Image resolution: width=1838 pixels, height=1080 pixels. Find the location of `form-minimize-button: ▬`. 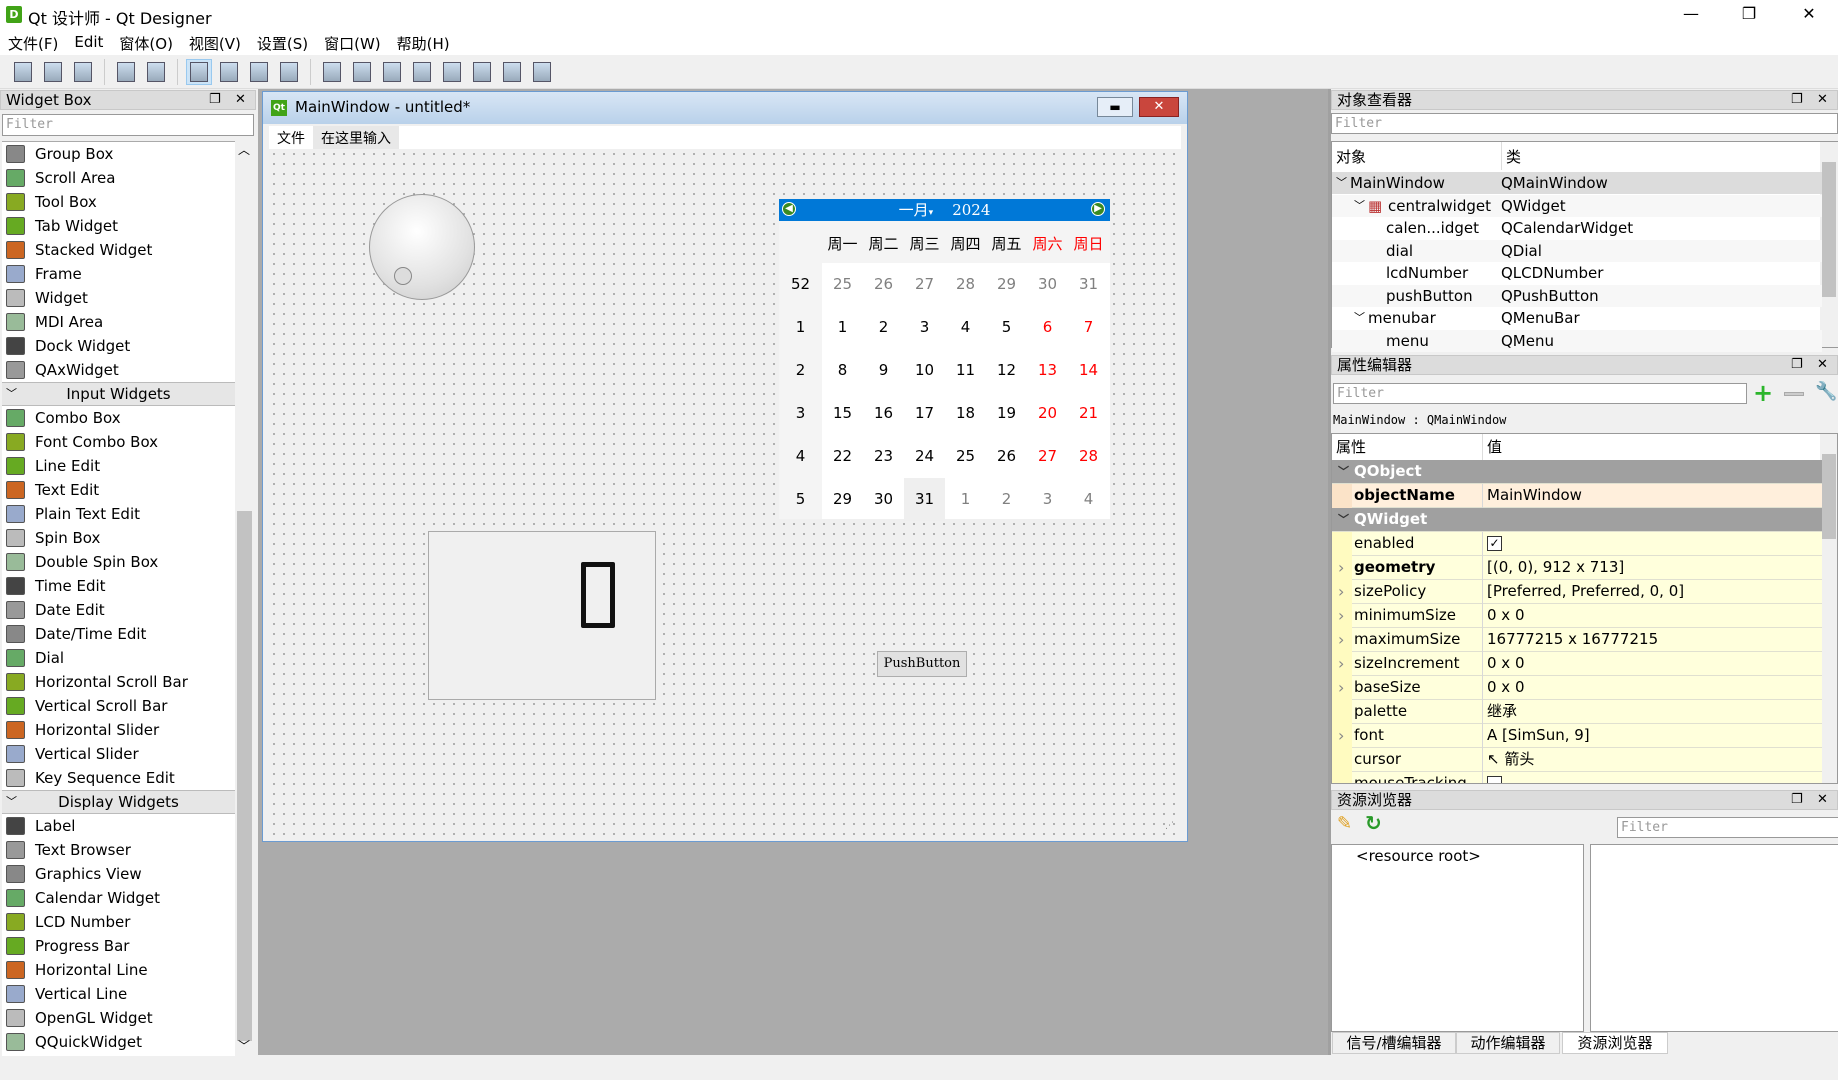

form-minimize-button: ▬ is located at coordinates (1115, 107).